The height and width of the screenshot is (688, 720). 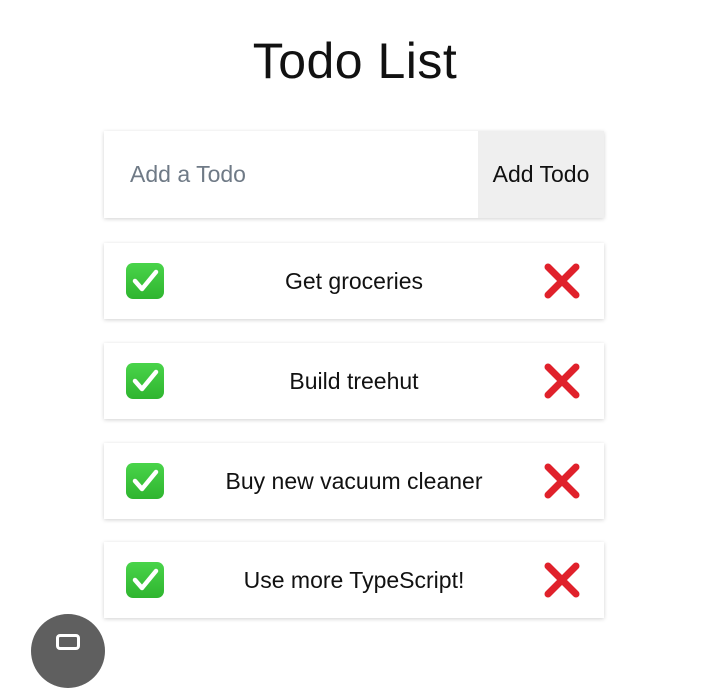 What do you see at coordinates (355, 61) in the screenshot?
I see `page-title: Todo List` at bounding box center [355, 61].